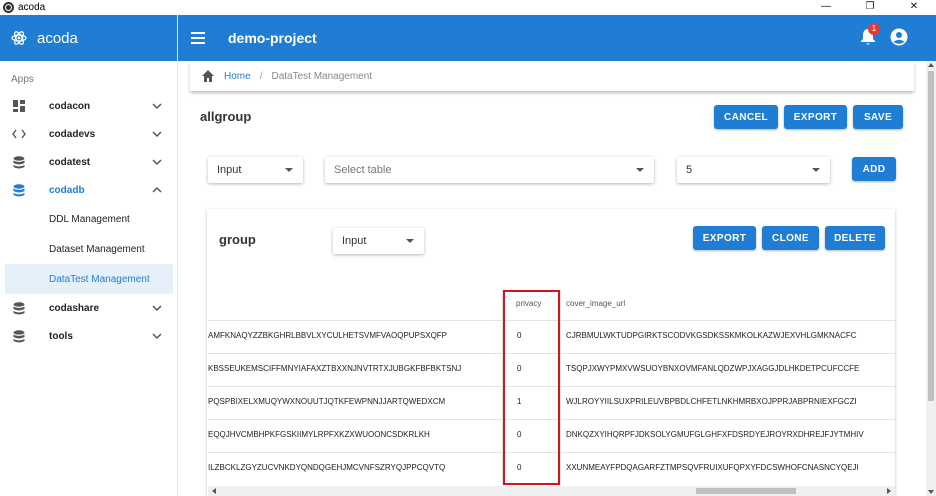 The width and height of the screenshot is (936, 496). What do you see at coordinates (790, 238) in the screenshot?
I see `clone-button: CLONE` at bounding box center [790, 238].